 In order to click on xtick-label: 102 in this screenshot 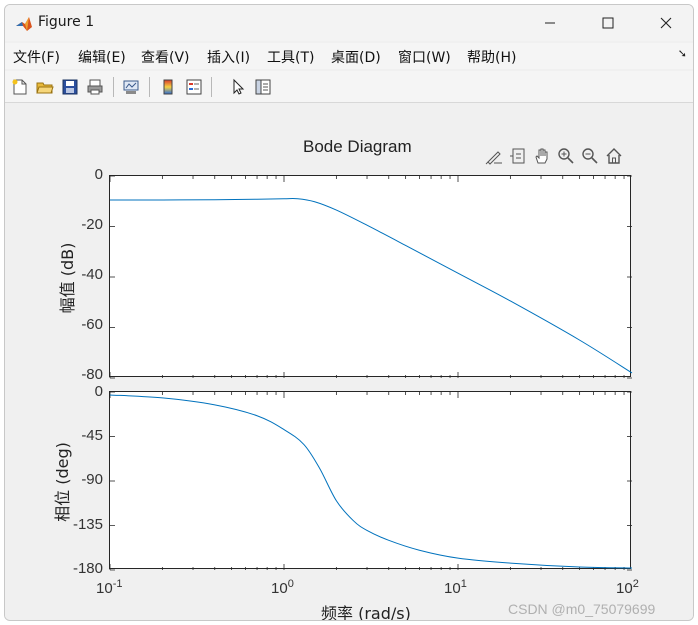, I will do `click(627, 587)`.